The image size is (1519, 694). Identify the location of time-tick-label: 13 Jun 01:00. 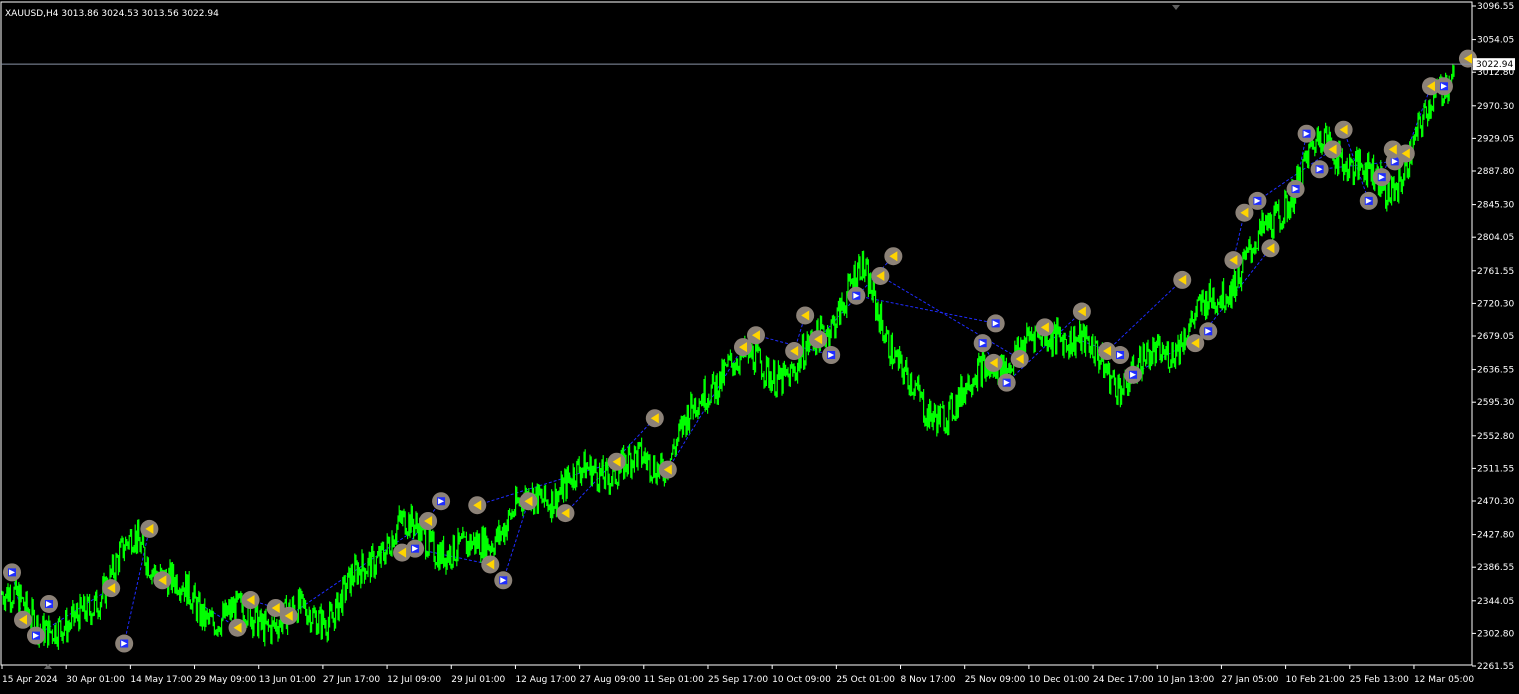
(287, 680).